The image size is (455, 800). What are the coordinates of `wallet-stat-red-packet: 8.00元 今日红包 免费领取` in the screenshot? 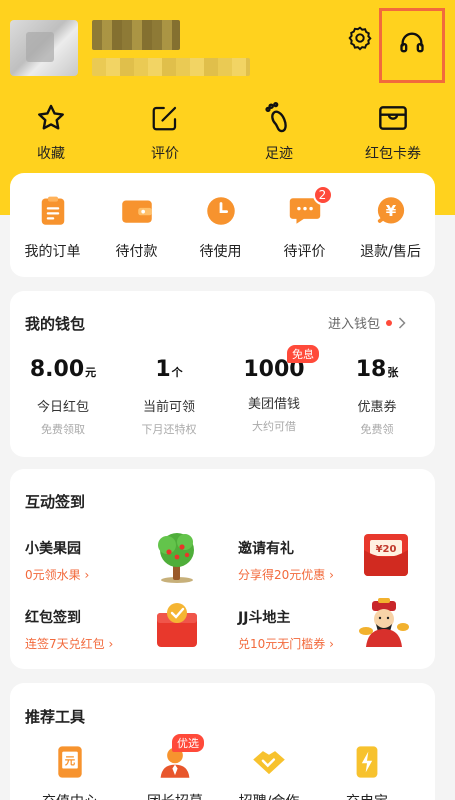 It's located at (63, 396).